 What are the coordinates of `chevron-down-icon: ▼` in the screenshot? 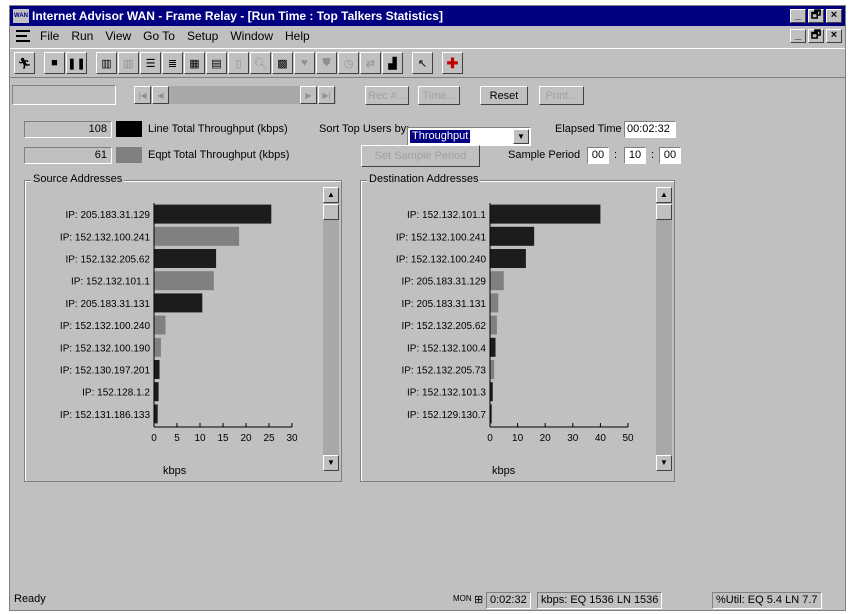 It's located at (521, 136).